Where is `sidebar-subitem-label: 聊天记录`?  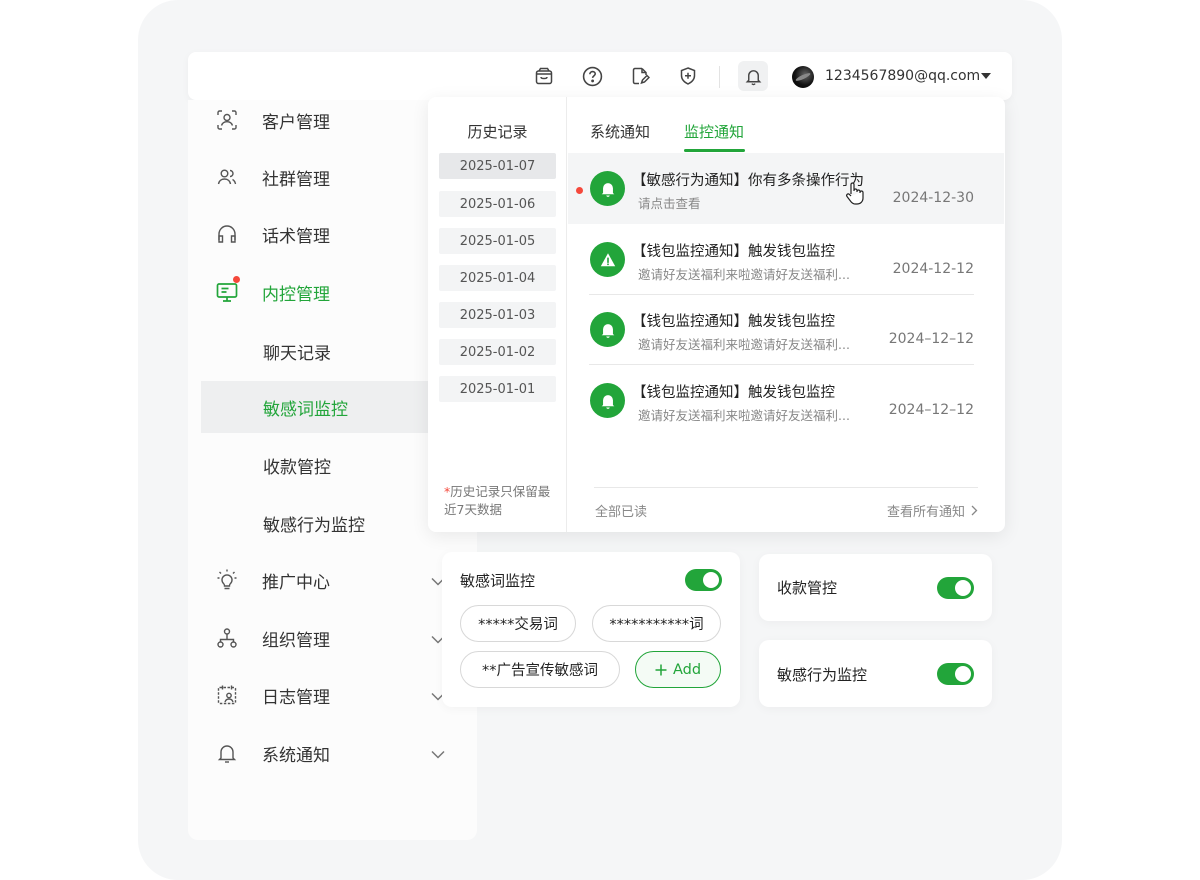 sidebar-subitem-label: 聊天记录 is located at coordinates (297, 353).